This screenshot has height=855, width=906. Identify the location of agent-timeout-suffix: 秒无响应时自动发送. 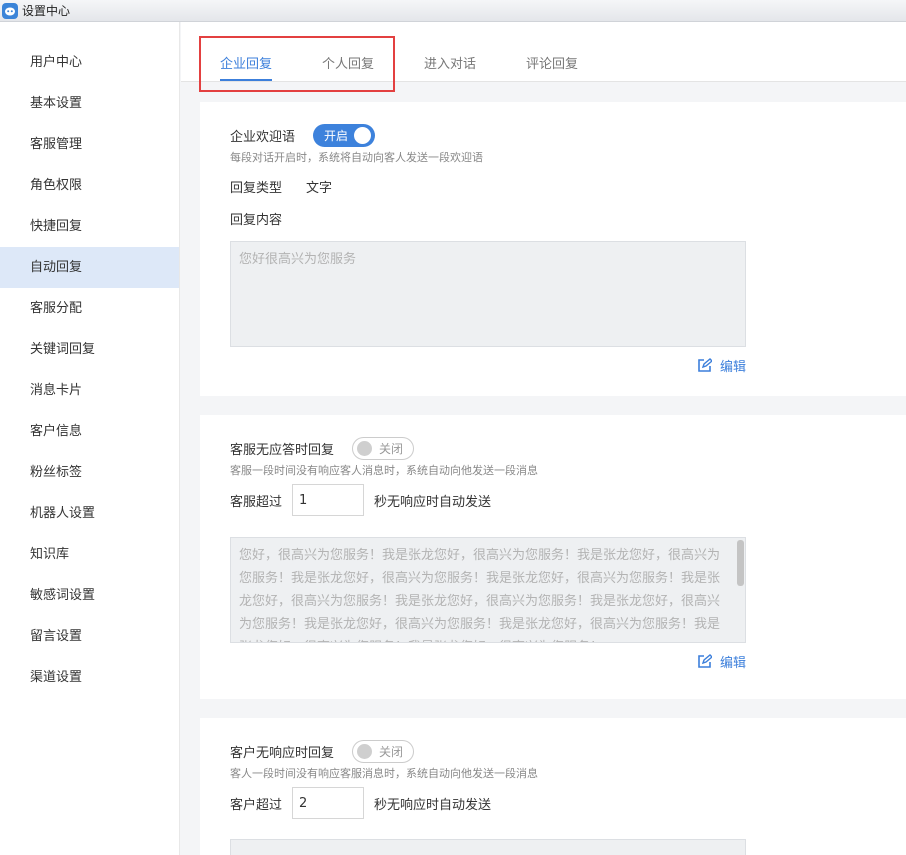
(433, 502).